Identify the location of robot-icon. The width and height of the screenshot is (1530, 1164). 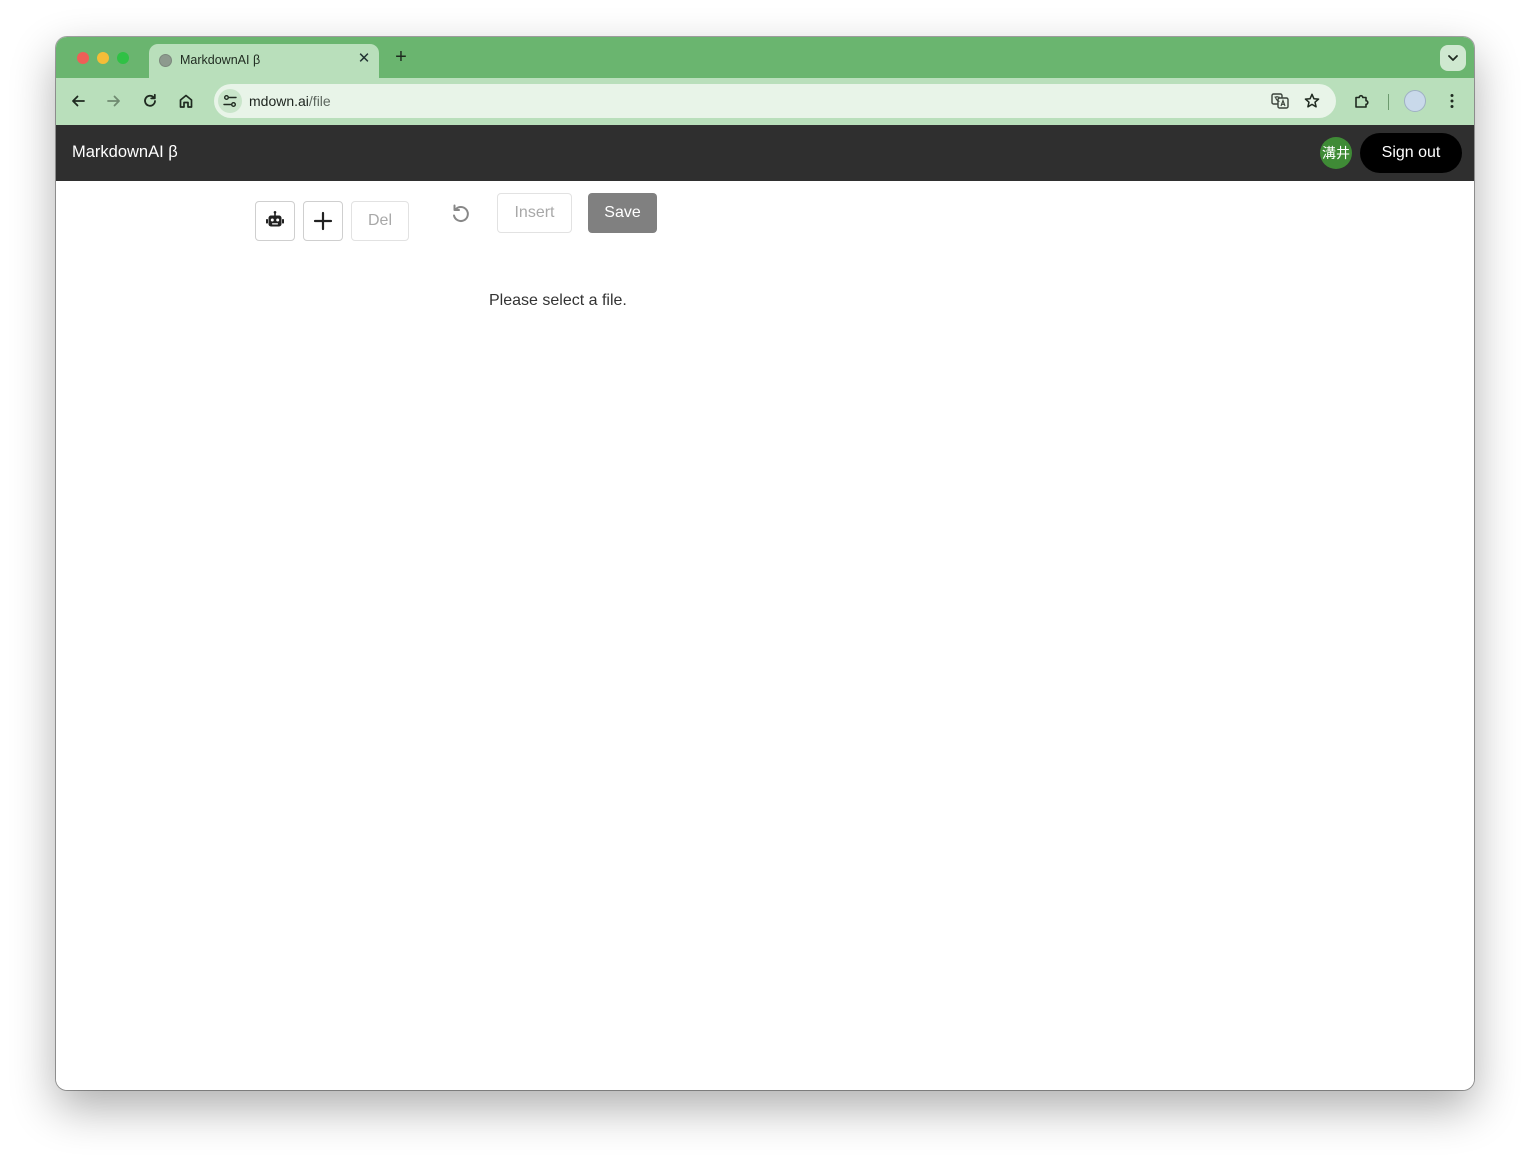
(275, 219).